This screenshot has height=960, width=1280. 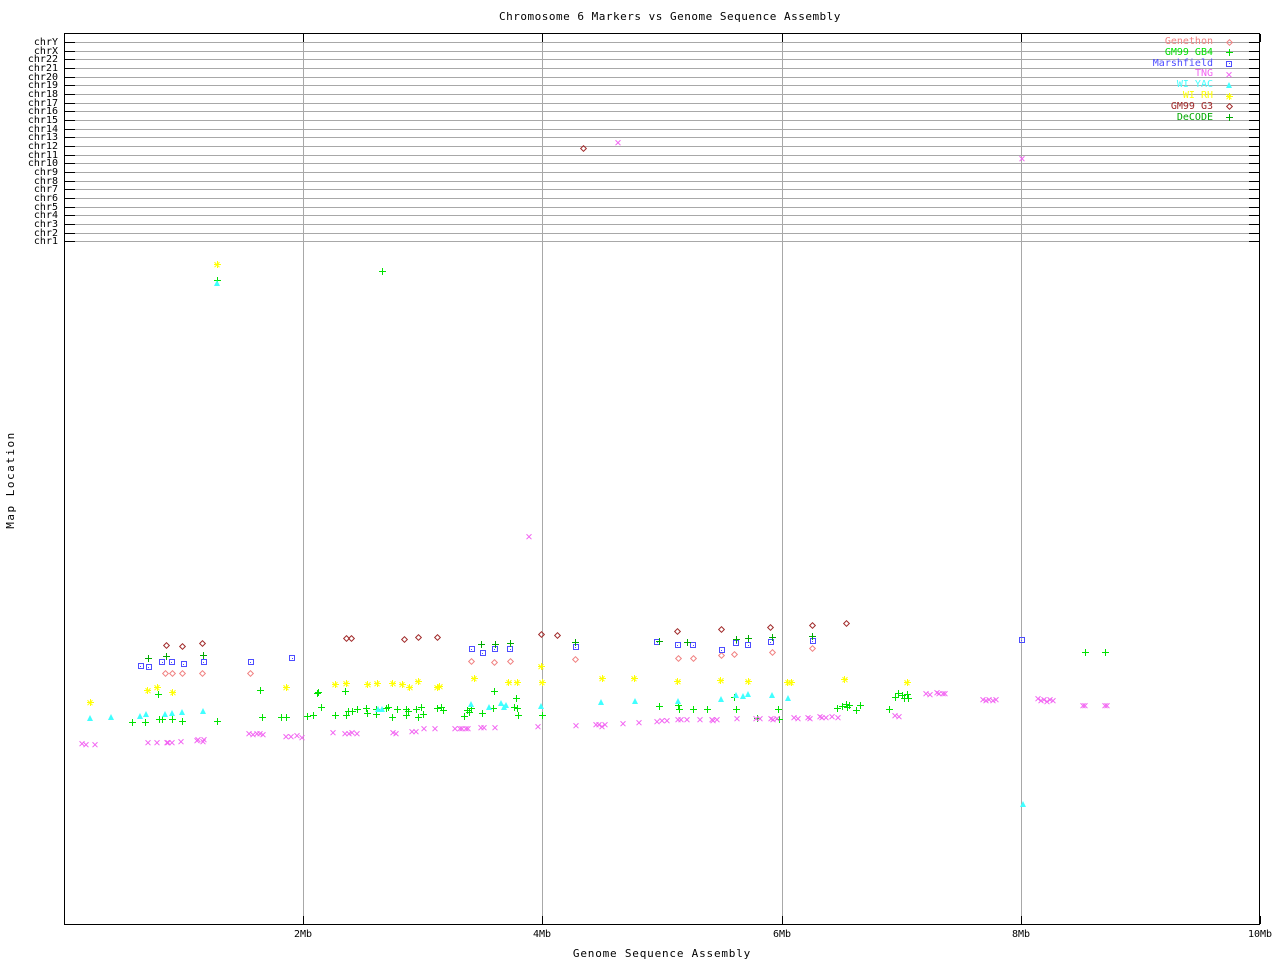 What do you see at coordinates (303, 934) in the screenshot?
I see `x-tick-label: 2Mb` at bounding box center [303, 934].